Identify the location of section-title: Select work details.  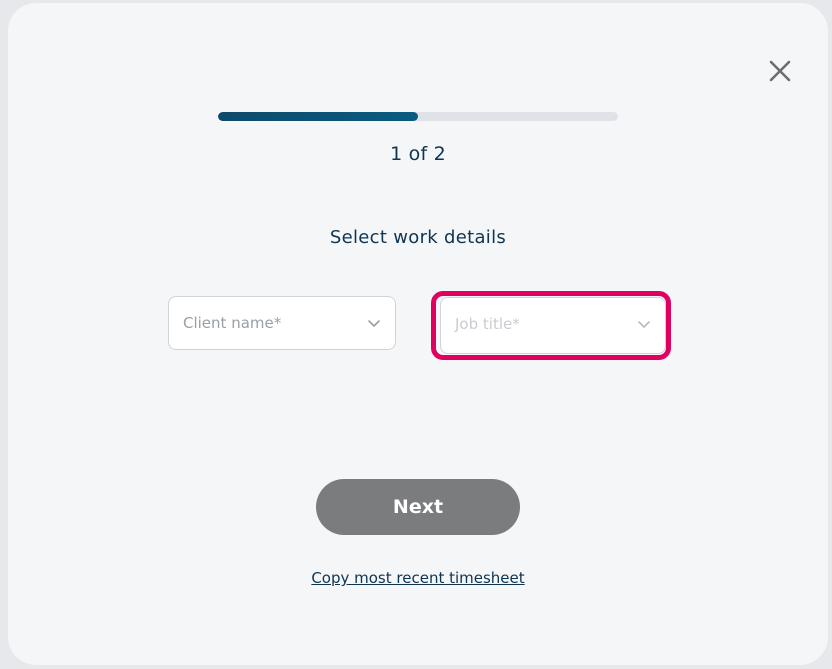
(418, 237).